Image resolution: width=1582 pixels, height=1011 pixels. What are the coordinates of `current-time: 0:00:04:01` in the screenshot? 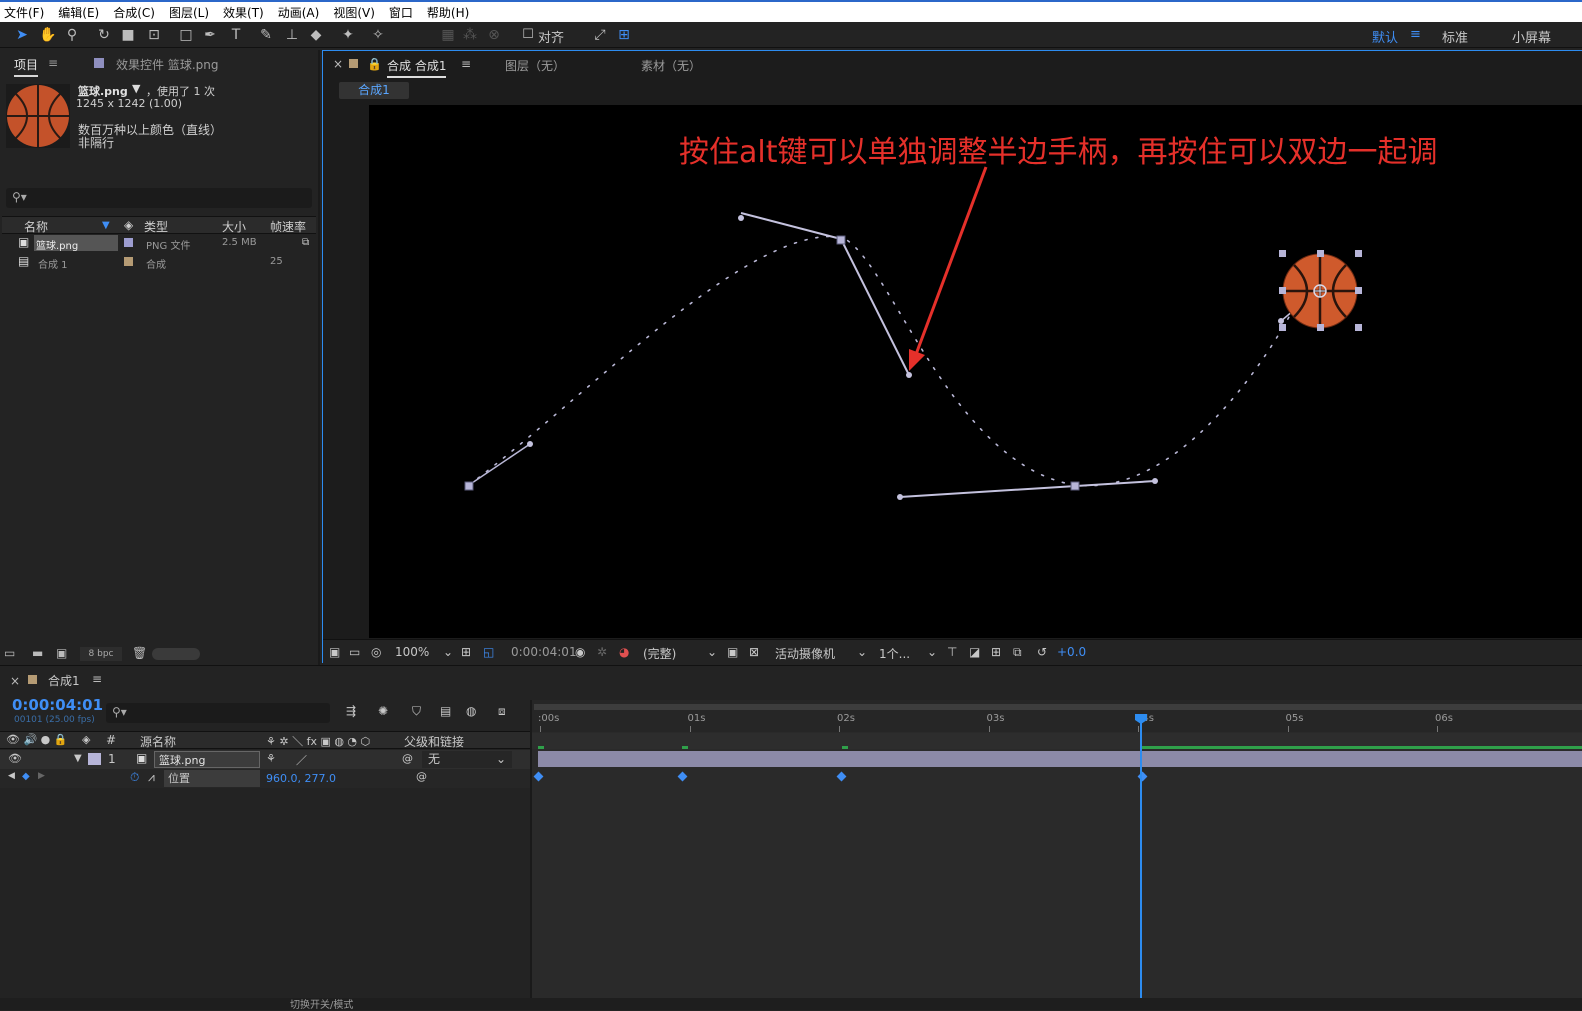 It's located at (57, 705).